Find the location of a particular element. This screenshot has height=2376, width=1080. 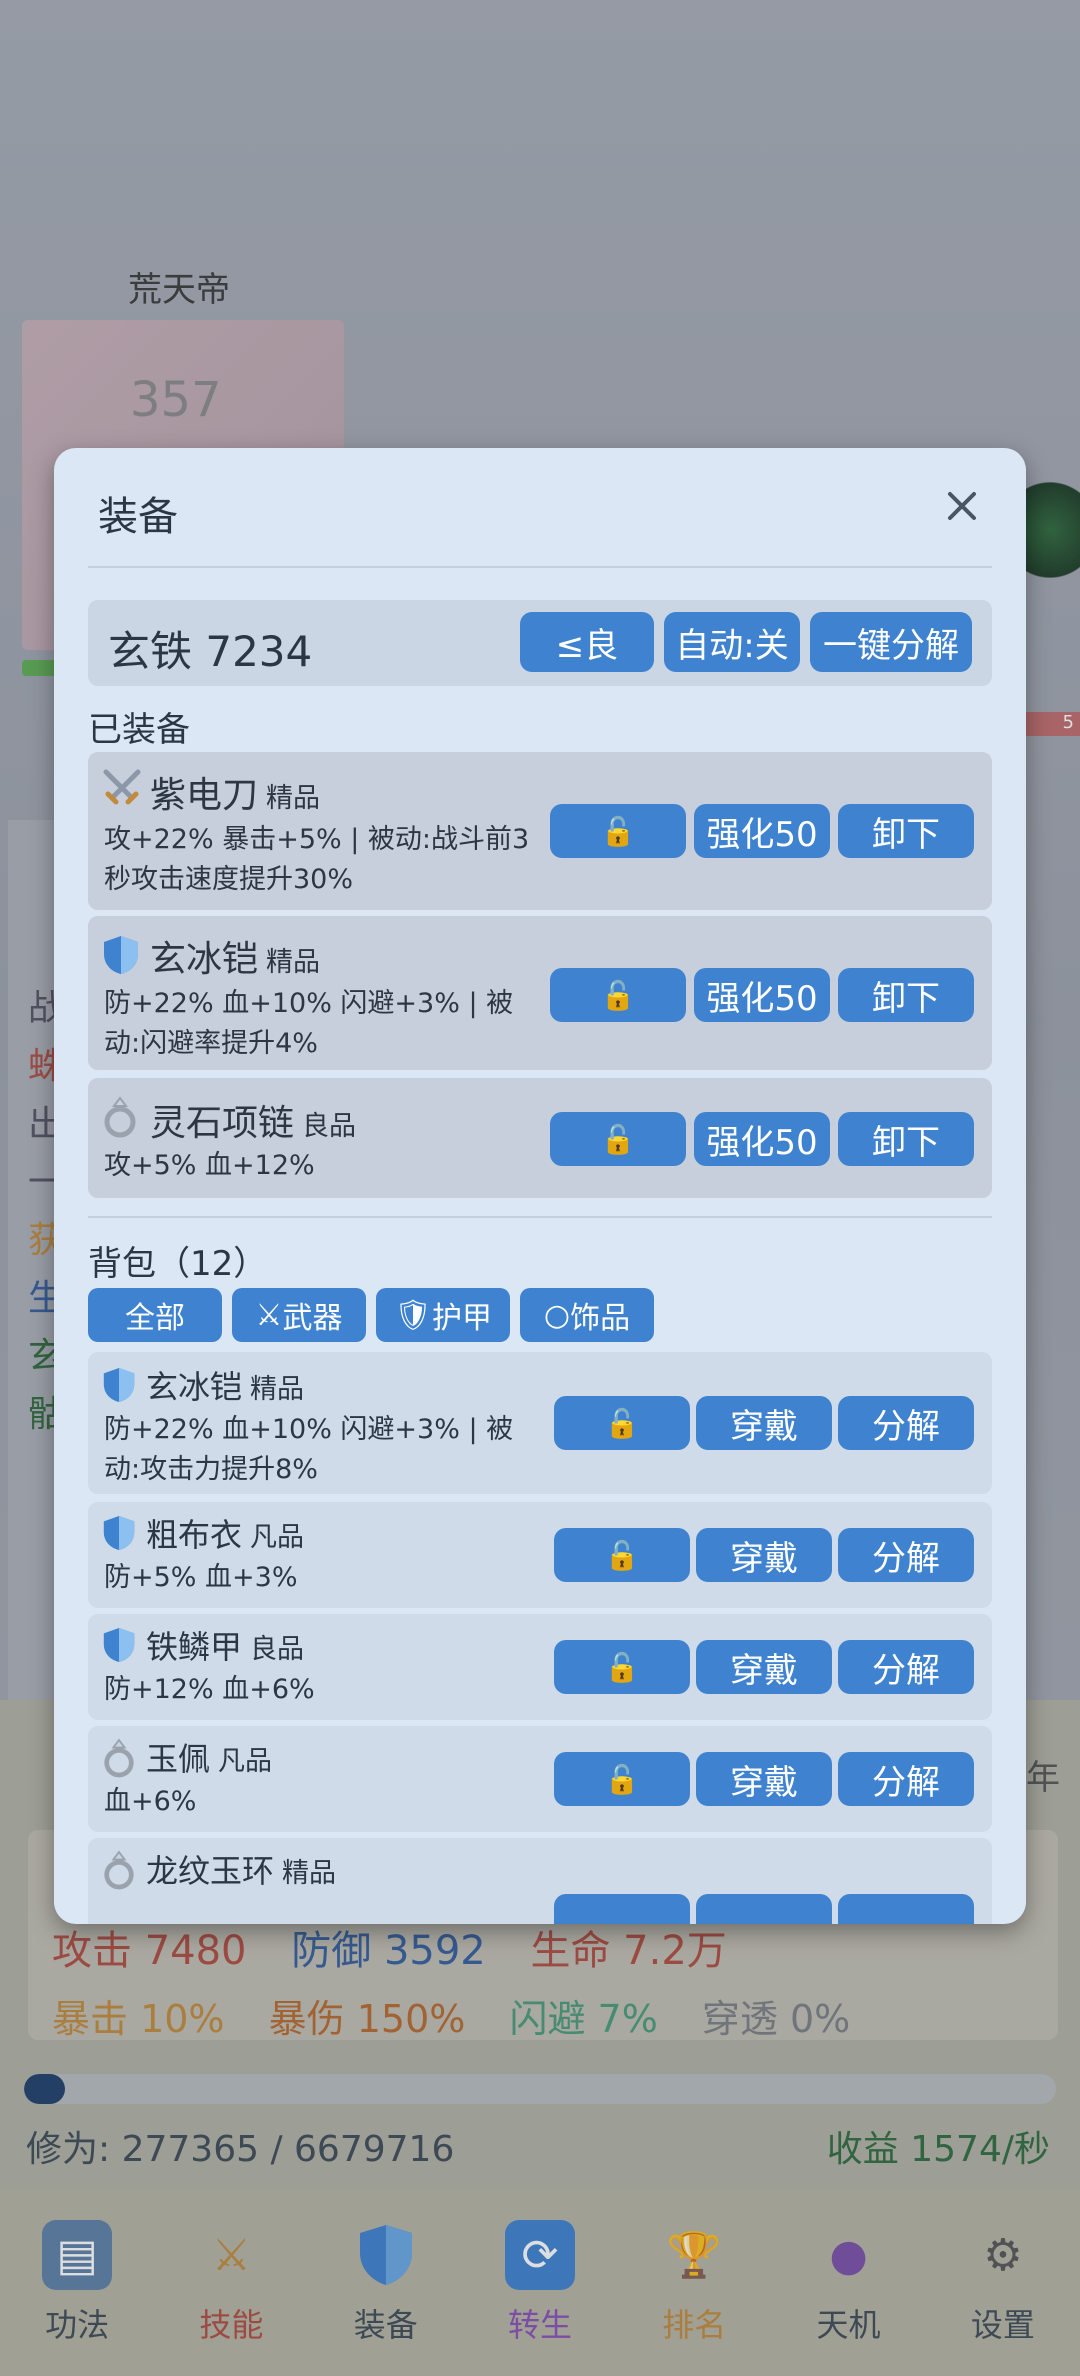

item-name: 铁鳞甲 良品 is located at coordinates (225, 1645).